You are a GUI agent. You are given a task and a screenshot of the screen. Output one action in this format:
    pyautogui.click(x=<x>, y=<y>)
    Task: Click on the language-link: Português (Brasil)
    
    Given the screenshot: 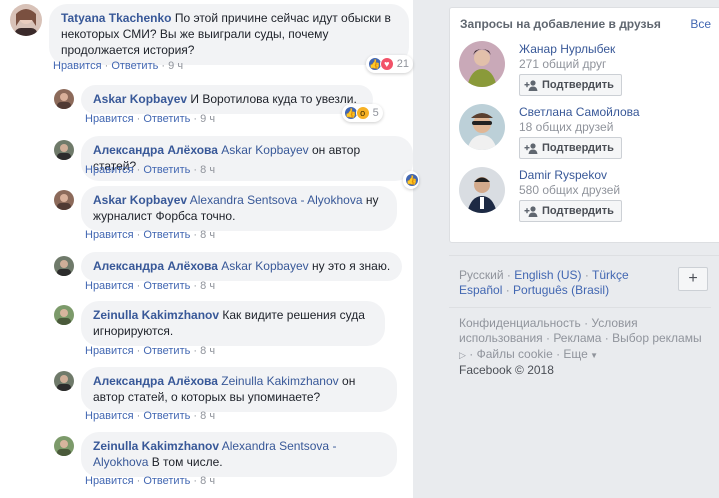 What is the action you would take?
    pyautogui.click(x=561, y=290)
    